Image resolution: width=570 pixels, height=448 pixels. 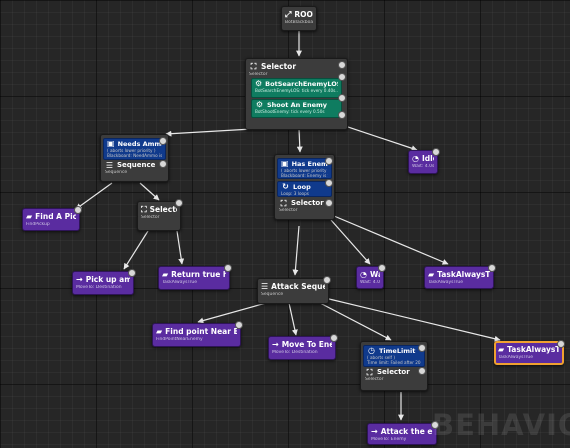 I want to click on idle-task-node: ◔ Idle Wait: 4.0s, so click(x=424, y=161).